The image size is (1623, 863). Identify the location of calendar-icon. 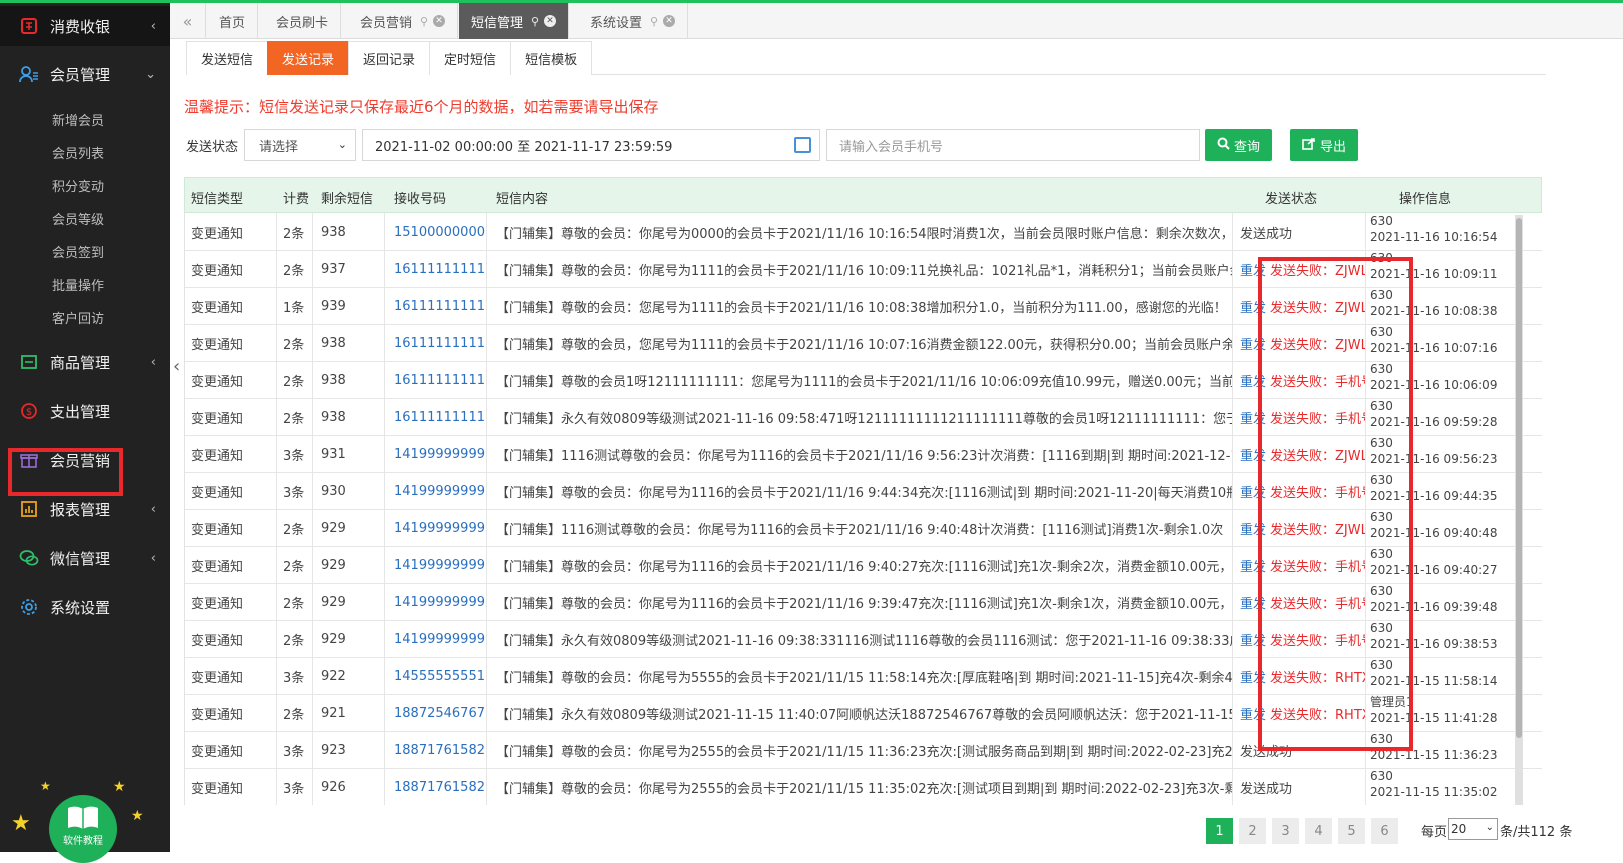
(802, 145).